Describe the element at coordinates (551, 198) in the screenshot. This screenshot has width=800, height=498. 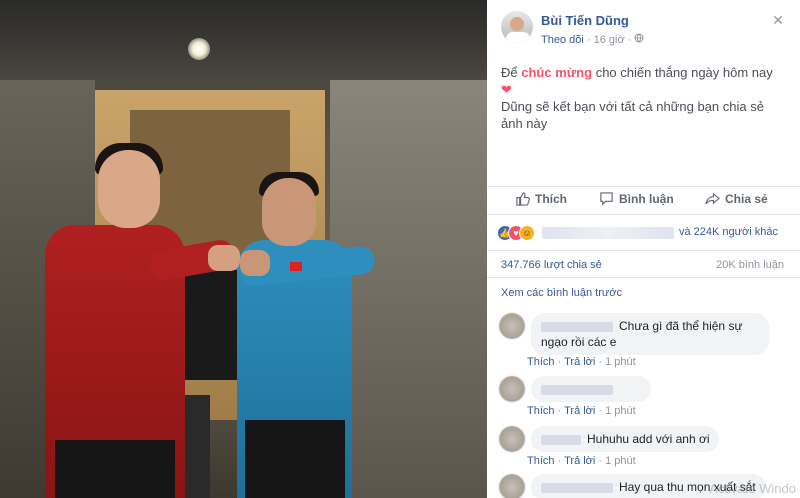
I see `like-label: Thích` at that location.